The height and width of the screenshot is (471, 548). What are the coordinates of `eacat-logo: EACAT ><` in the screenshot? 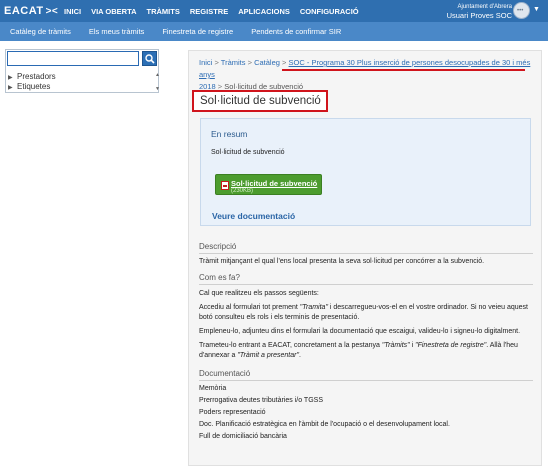 It's located at (31, 11).